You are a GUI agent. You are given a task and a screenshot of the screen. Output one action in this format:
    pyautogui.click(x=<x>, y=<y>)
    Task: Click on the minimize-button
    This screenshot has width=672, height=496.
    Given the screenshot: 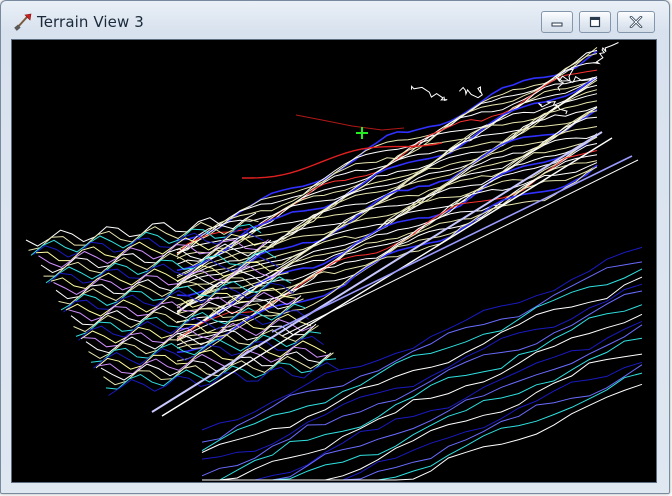 What is the action you would take?
    pyautogui.click(x=557, y=22)
    